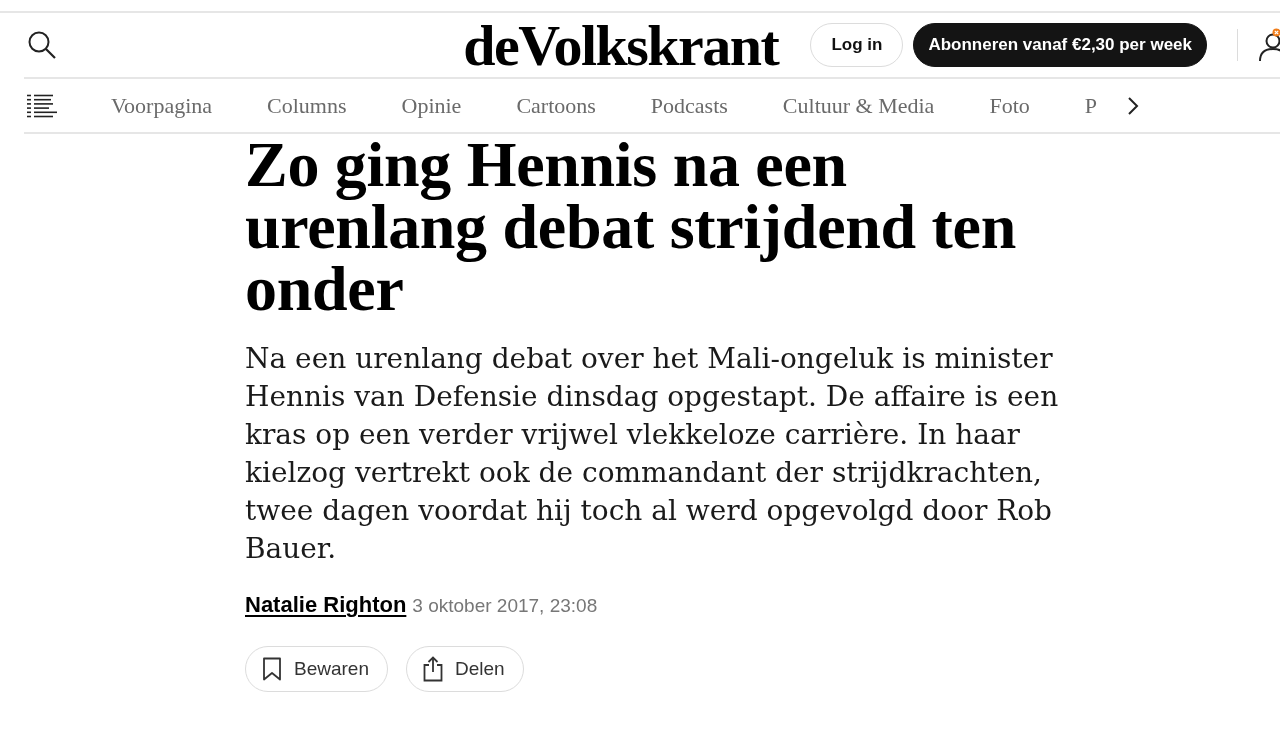 The image size is (1280, 738). Describe the element at coordinates (162, 105) in the screenshot. I see `nav-link: Voorpagina` at that location.